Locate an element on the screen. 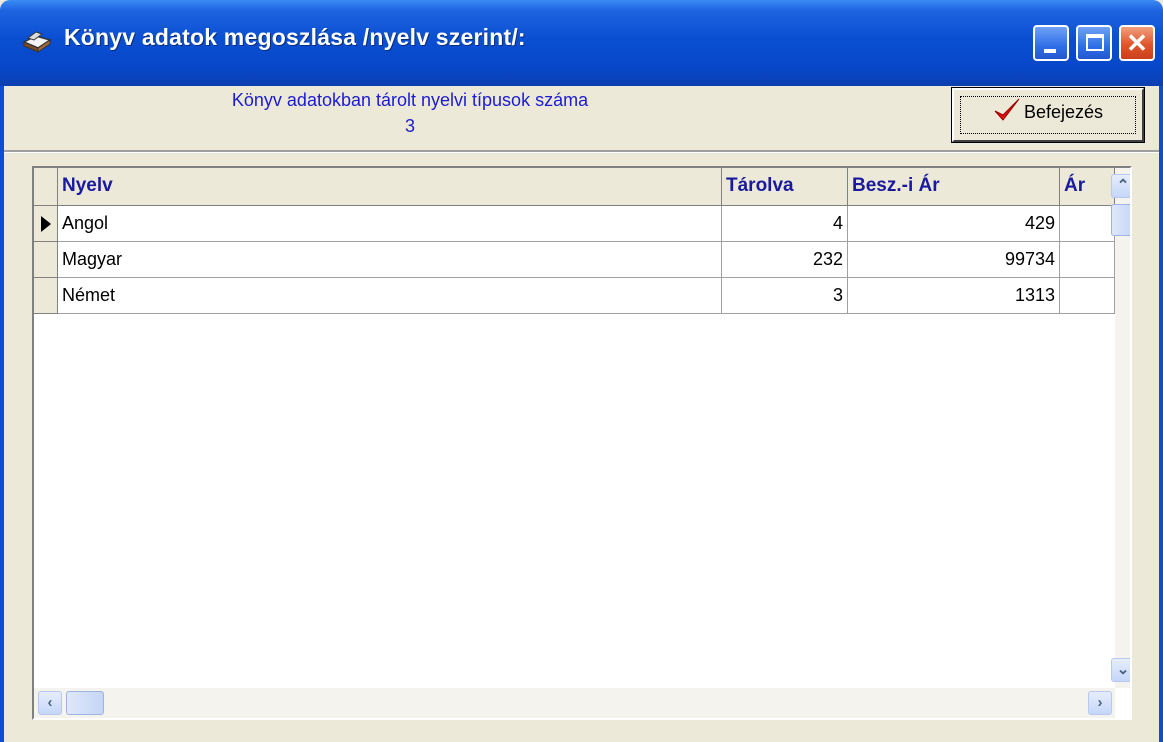 Image resolution: width=1163 pixels, height=742 pixels. current-row-arrow-icon is located at coordinates (46, 224).